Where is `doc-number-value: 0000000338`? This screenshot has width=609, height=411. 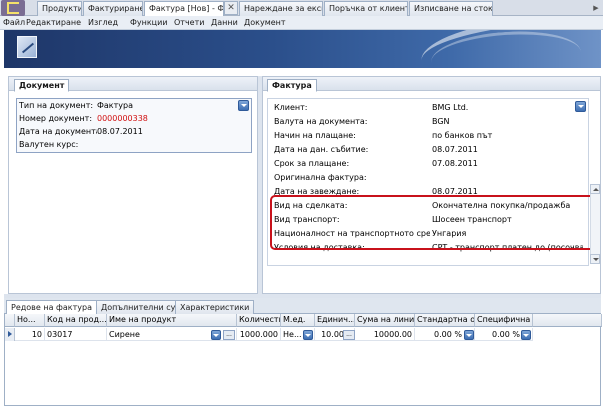
doc-number-value: 0000000338 is located at coordinates (147, 119).